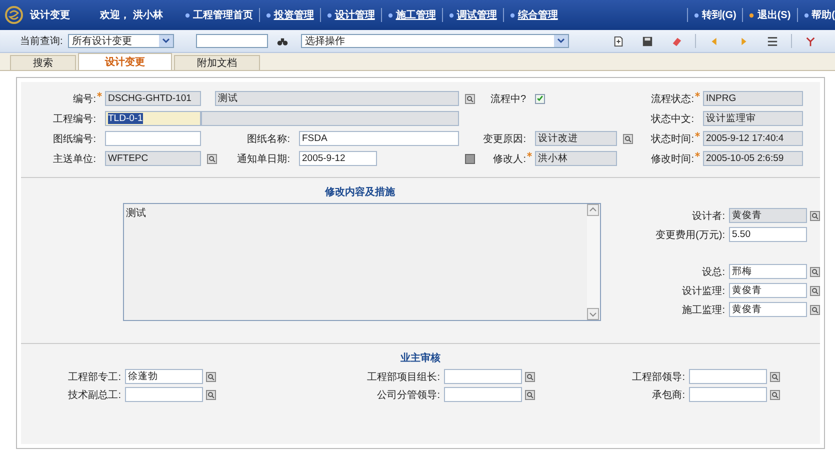 This screenshot has height=457, width=835. I want to click on field-label: 主送单位:, so click(75, 159).